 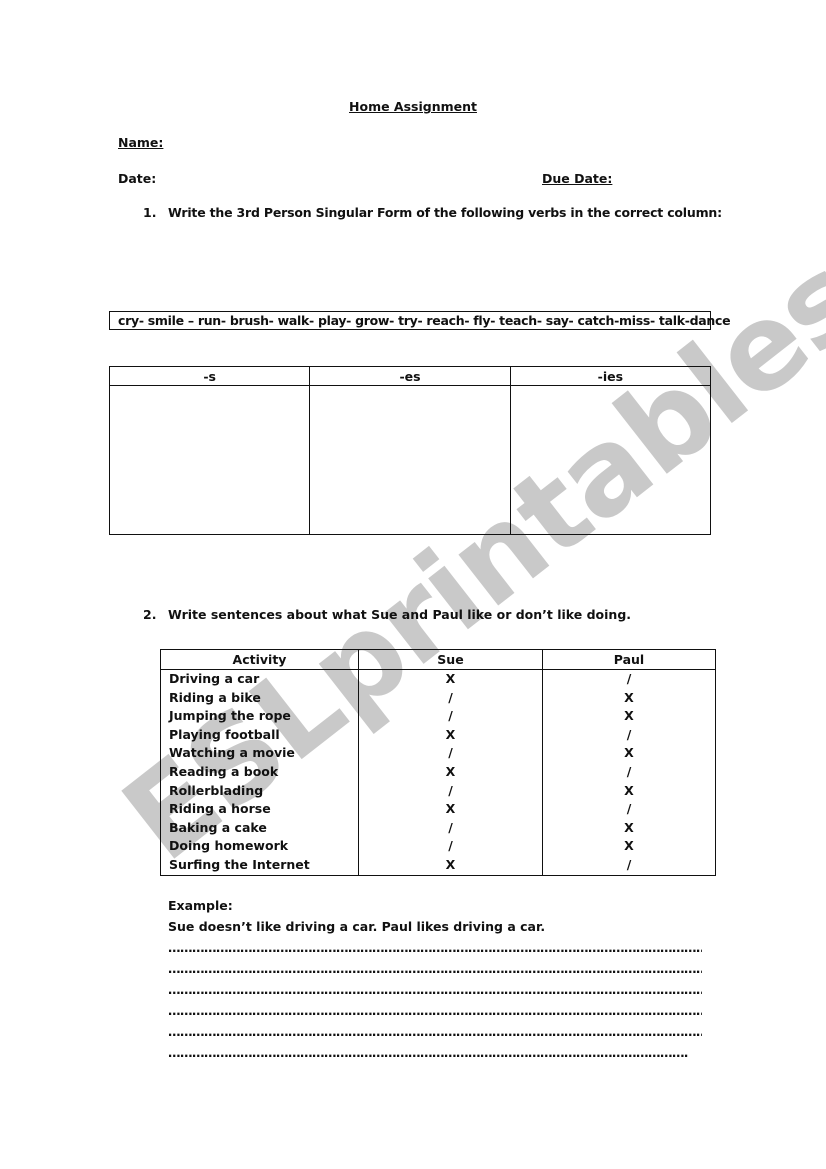 What do you see at coordinates (209, 376) in the screenshot?
I see `column-header-s: -s` at bounding box center [209, 376].